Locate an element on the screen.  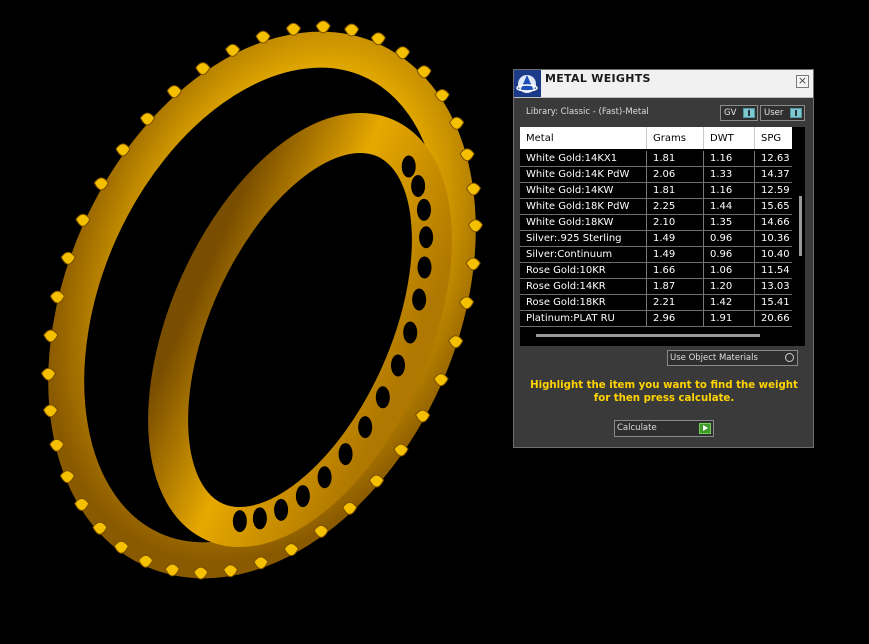
column-header-spg: SPG is located at coordinates (773, 138).